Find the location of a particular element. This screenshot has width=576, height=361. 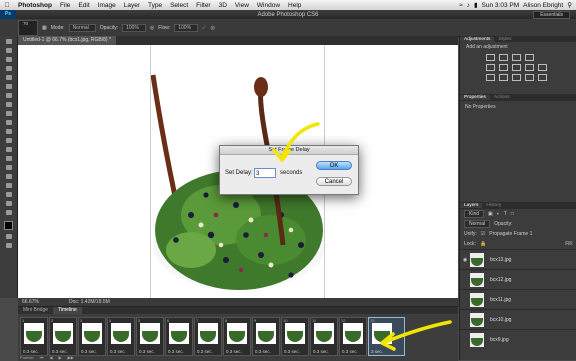

first-frame-icon: ⏮ is located at coordinates (42, 357).